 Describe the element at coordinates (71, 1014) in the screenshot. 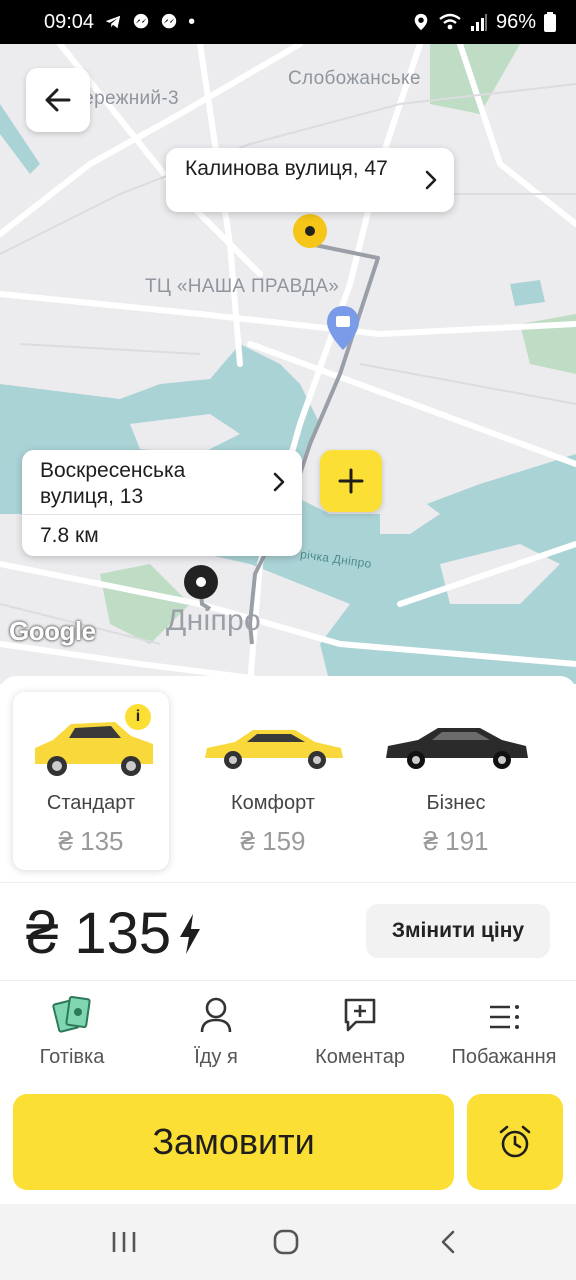

I see `cash-icon` at that location.